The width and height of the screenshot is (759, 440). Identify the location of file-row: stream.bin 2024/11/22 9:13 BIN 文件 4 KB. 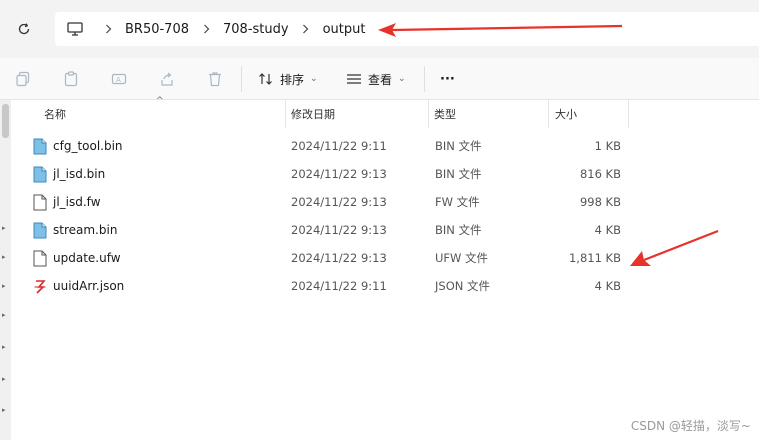
(321, 230).